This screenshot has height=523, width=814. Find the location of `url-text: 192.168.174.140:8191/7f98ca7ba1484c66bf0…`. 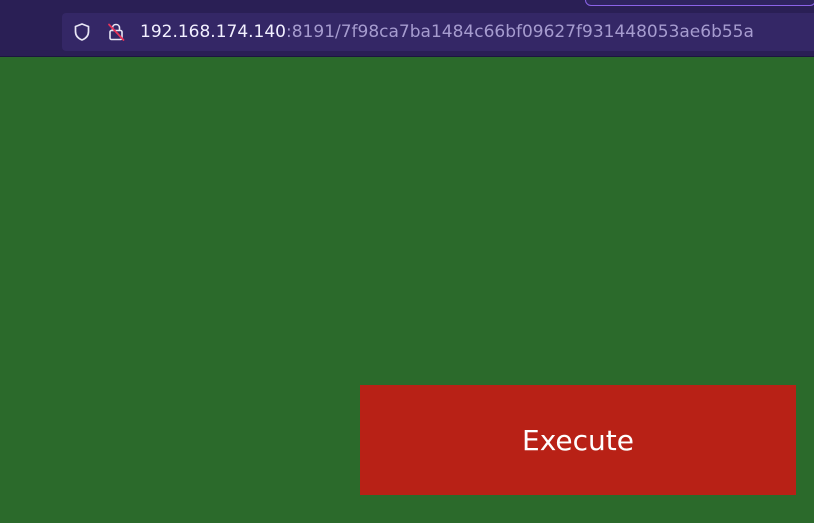

url-text: 192.168.174.140:8191/7f98ca7ba1484c66bf0… is located at coordinates (447, 32).